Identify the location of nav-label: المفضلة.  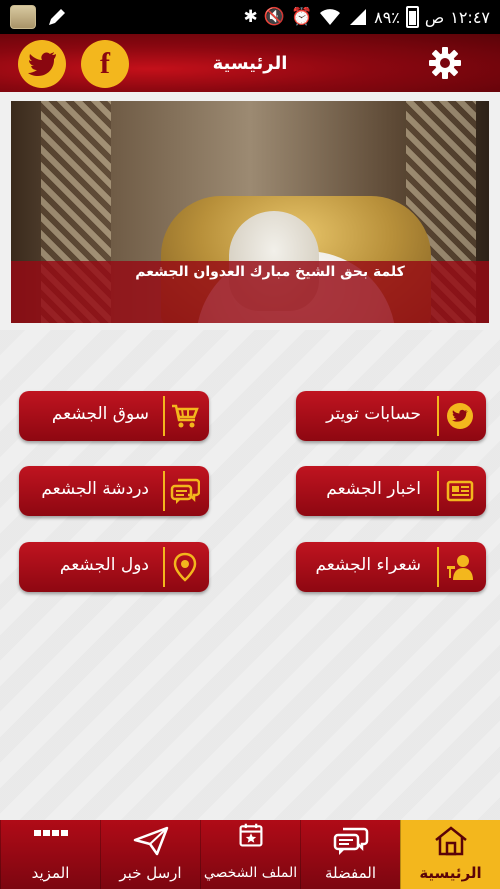
(350, 873).